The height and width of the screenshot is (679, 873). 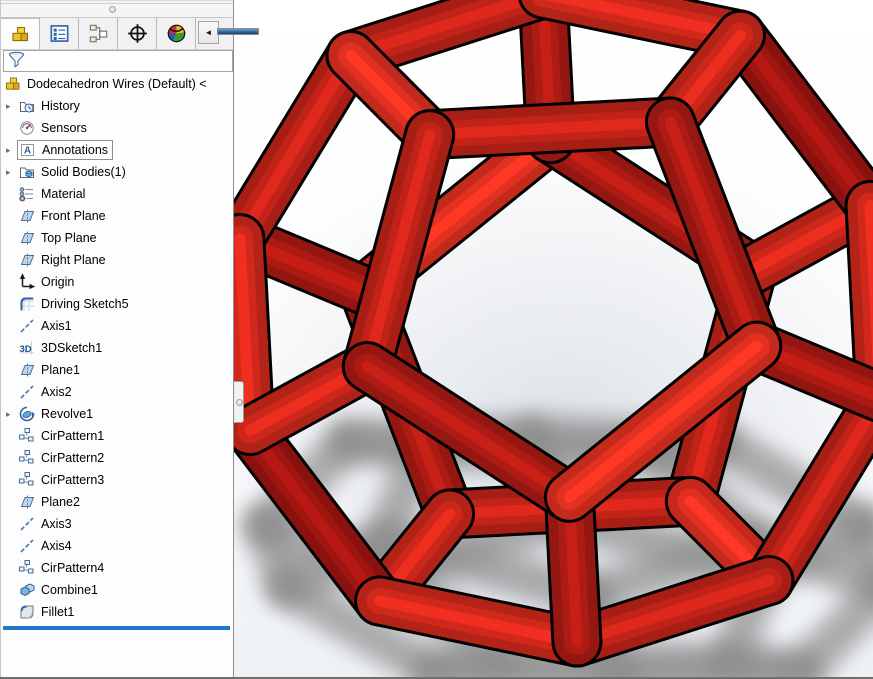 I want to click on item-content: Axis4, so click(x=46, y=546).